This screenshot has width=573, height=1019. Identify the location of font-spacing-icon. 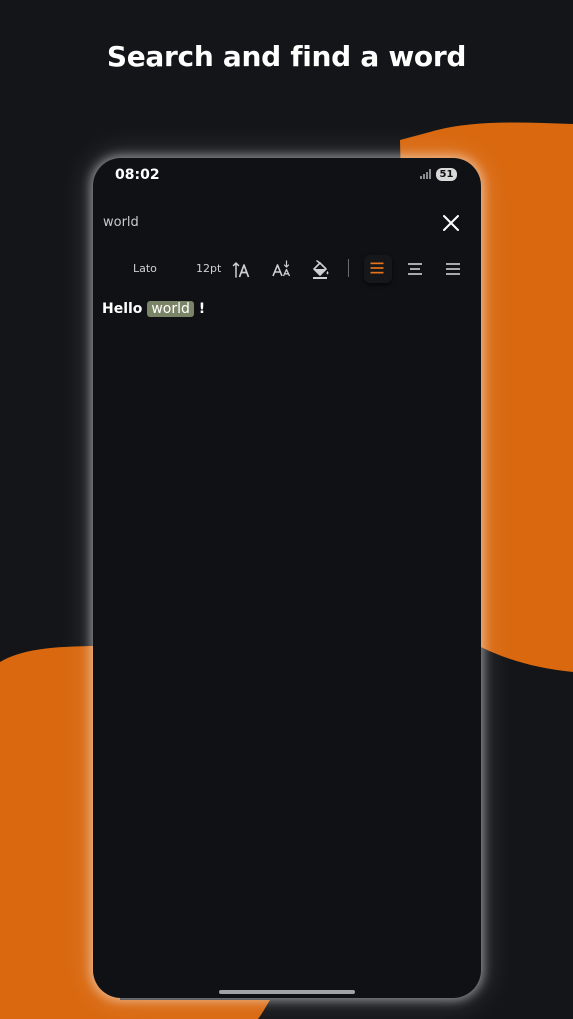
(282, 269).